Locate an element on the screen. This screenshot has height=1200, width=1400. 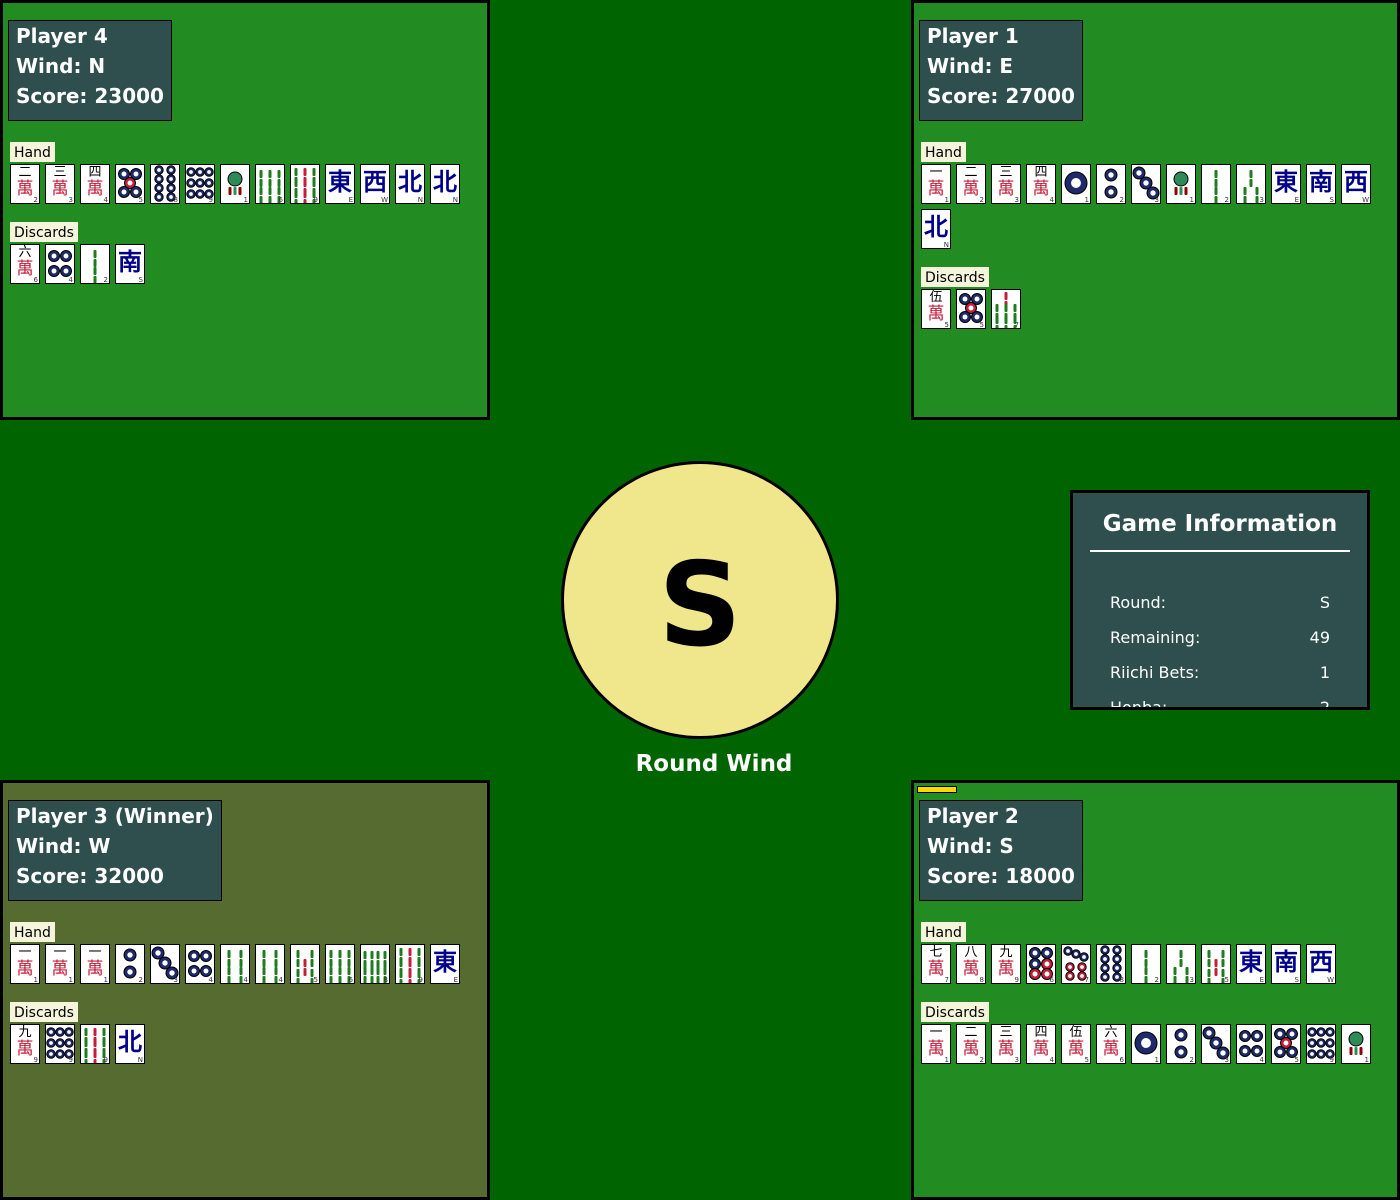
honba-value: 2 is located at coordinates (1324, 704).